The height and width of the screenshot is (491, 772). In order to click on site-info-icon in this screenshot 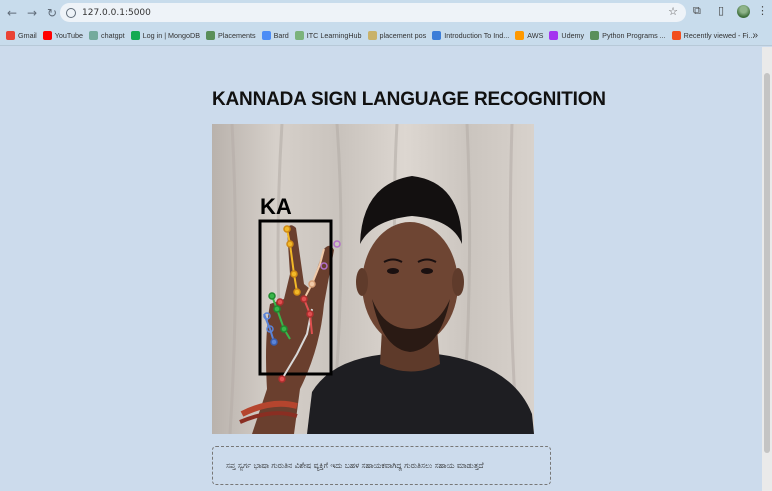, I will do `click(71, 12)`.